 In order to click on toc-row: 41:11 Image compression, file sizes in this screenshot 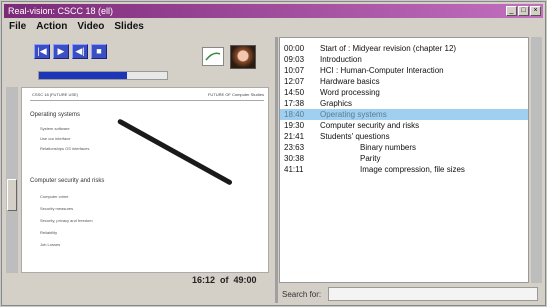, I will do `click(404, 169)`.